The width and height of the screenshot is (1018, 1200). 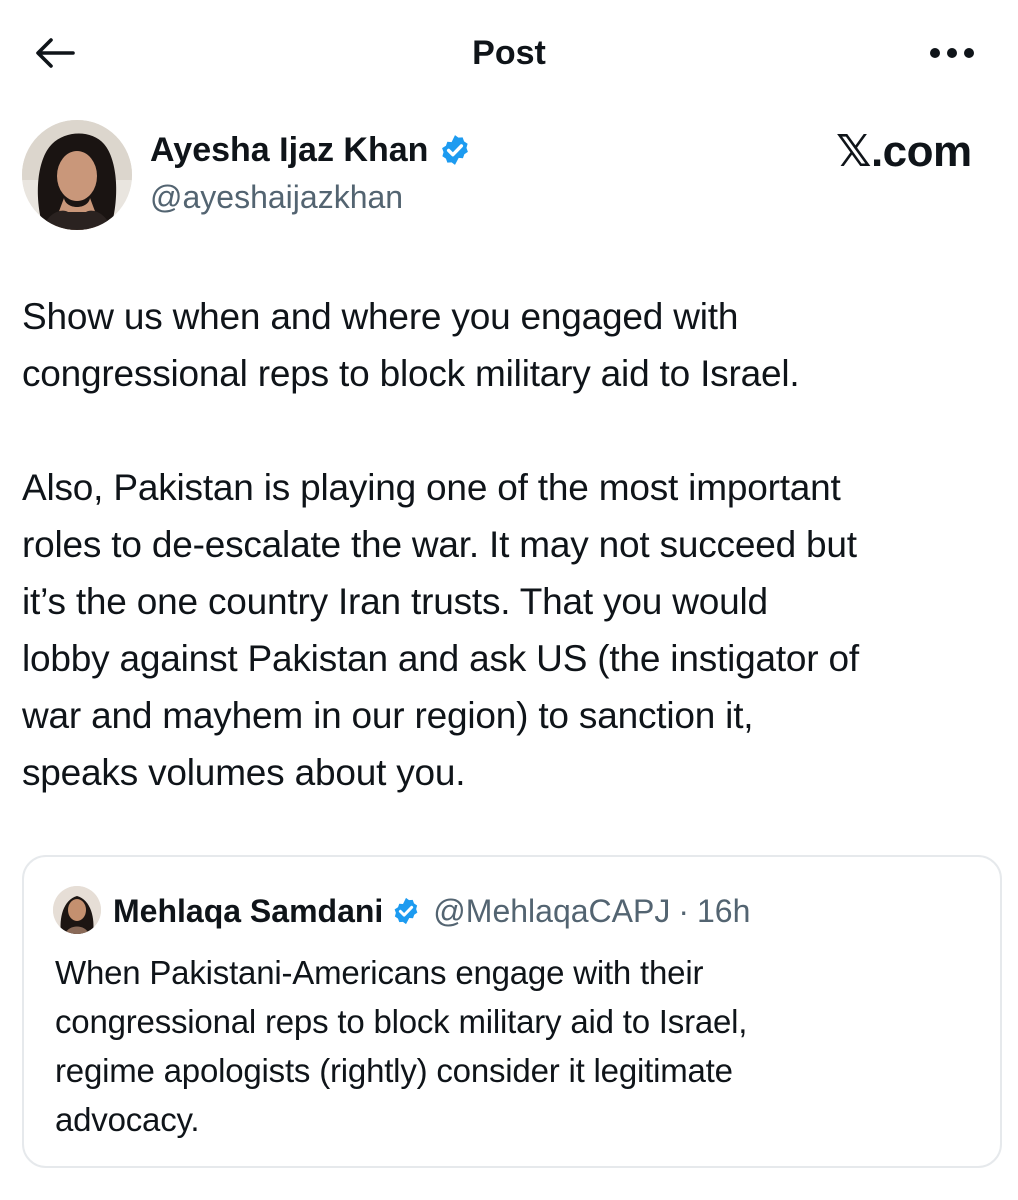 I want to click on quote-author-handle: @MehlaqaCAPJ, so click(x=551, y=911).